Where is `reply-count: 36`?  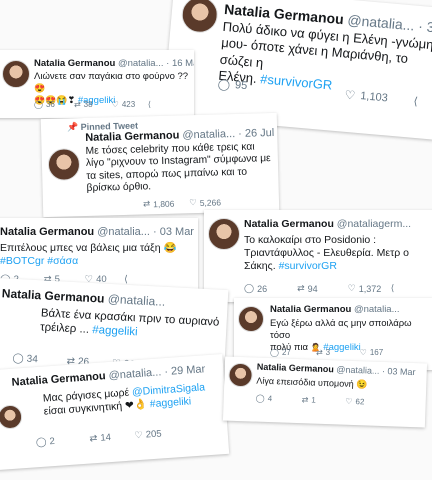
reply-count: 36 is located at coordinates (50, 104).